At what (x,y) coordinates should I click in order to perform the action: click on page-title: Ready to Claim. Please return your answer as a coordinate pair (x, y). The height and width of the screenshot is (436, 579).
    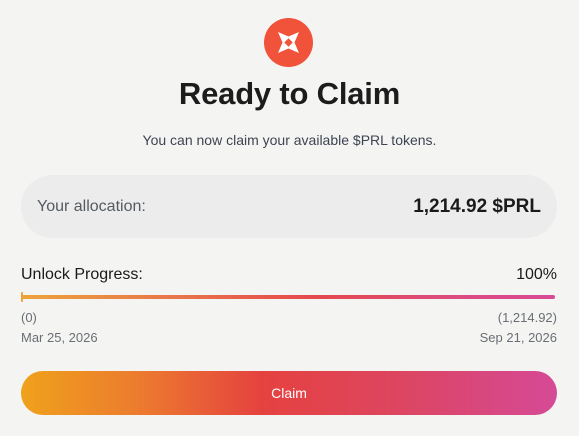
    Looking at the image, I should click on (289, 93).